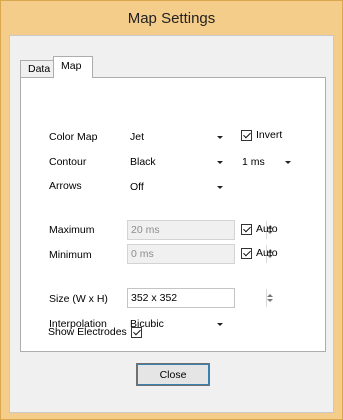 The height and width of the screenshot is (420, 343). I want to click on tab-data: Data, so click(37, 69).